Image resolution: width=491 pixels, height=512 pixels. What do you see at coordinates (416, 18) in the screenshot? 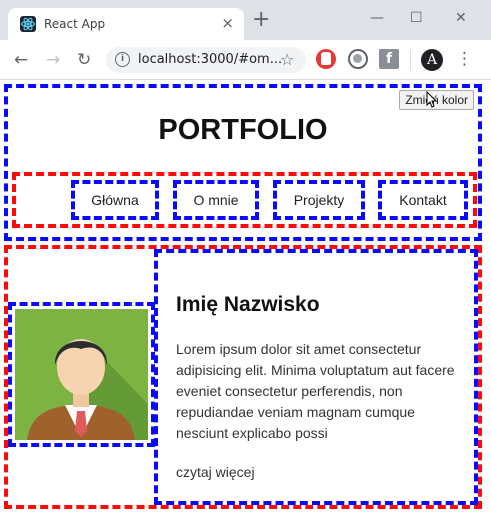
I see `maximize-button: ☐` at bounding box center [416, 18].